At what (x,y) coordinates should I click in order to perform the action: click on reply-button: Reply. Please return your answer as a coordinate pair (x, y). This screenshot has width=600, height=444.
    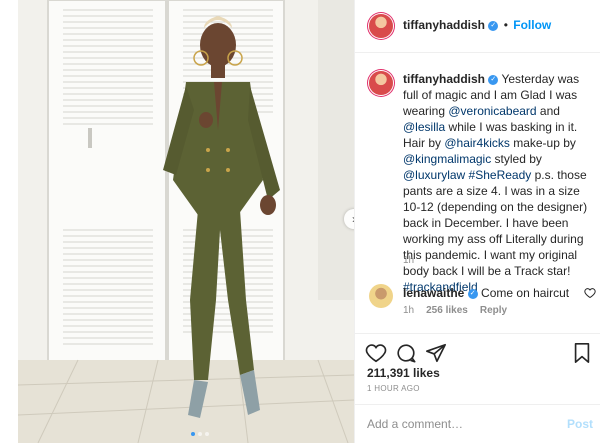
    Looking at the image, I should click on (493, 310).